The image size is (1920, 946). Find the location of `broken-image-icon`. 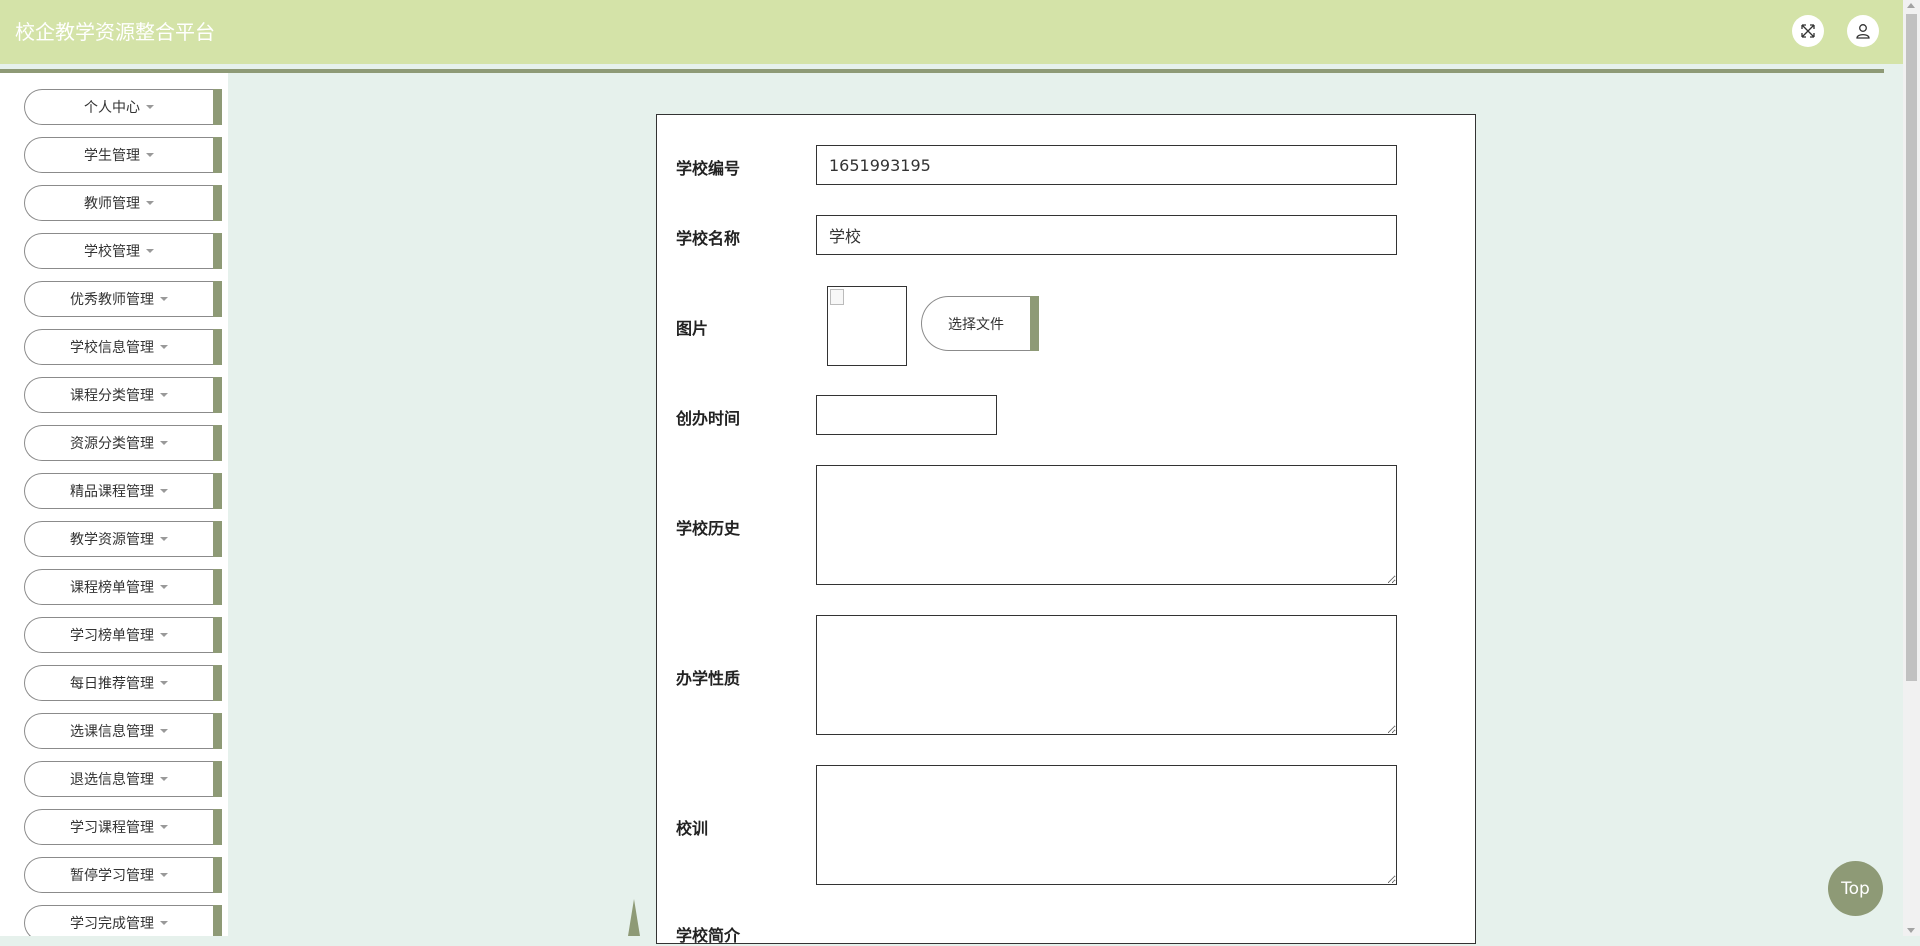

broken-image-icon is located at coordinates (837, 297).